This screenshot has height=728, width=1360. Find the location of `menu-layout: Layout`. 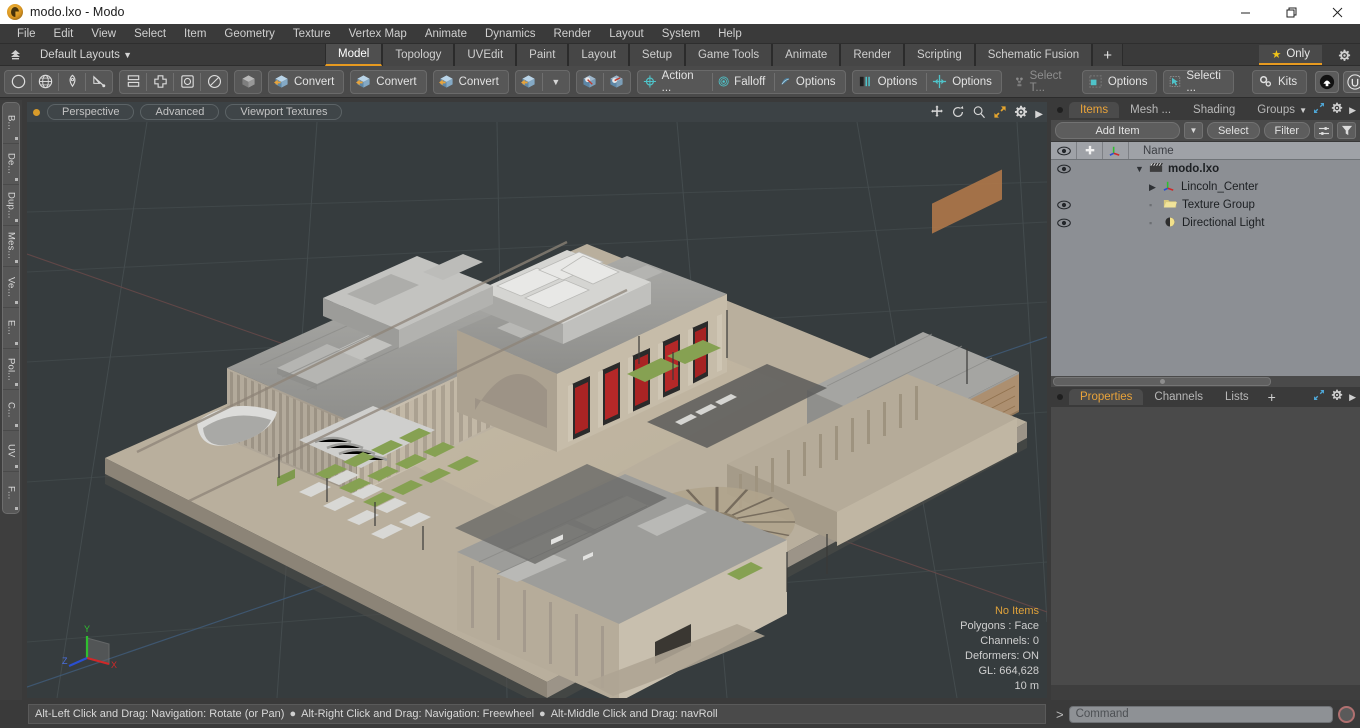

menu-layout: Layout is located at coordinates (626, 34).